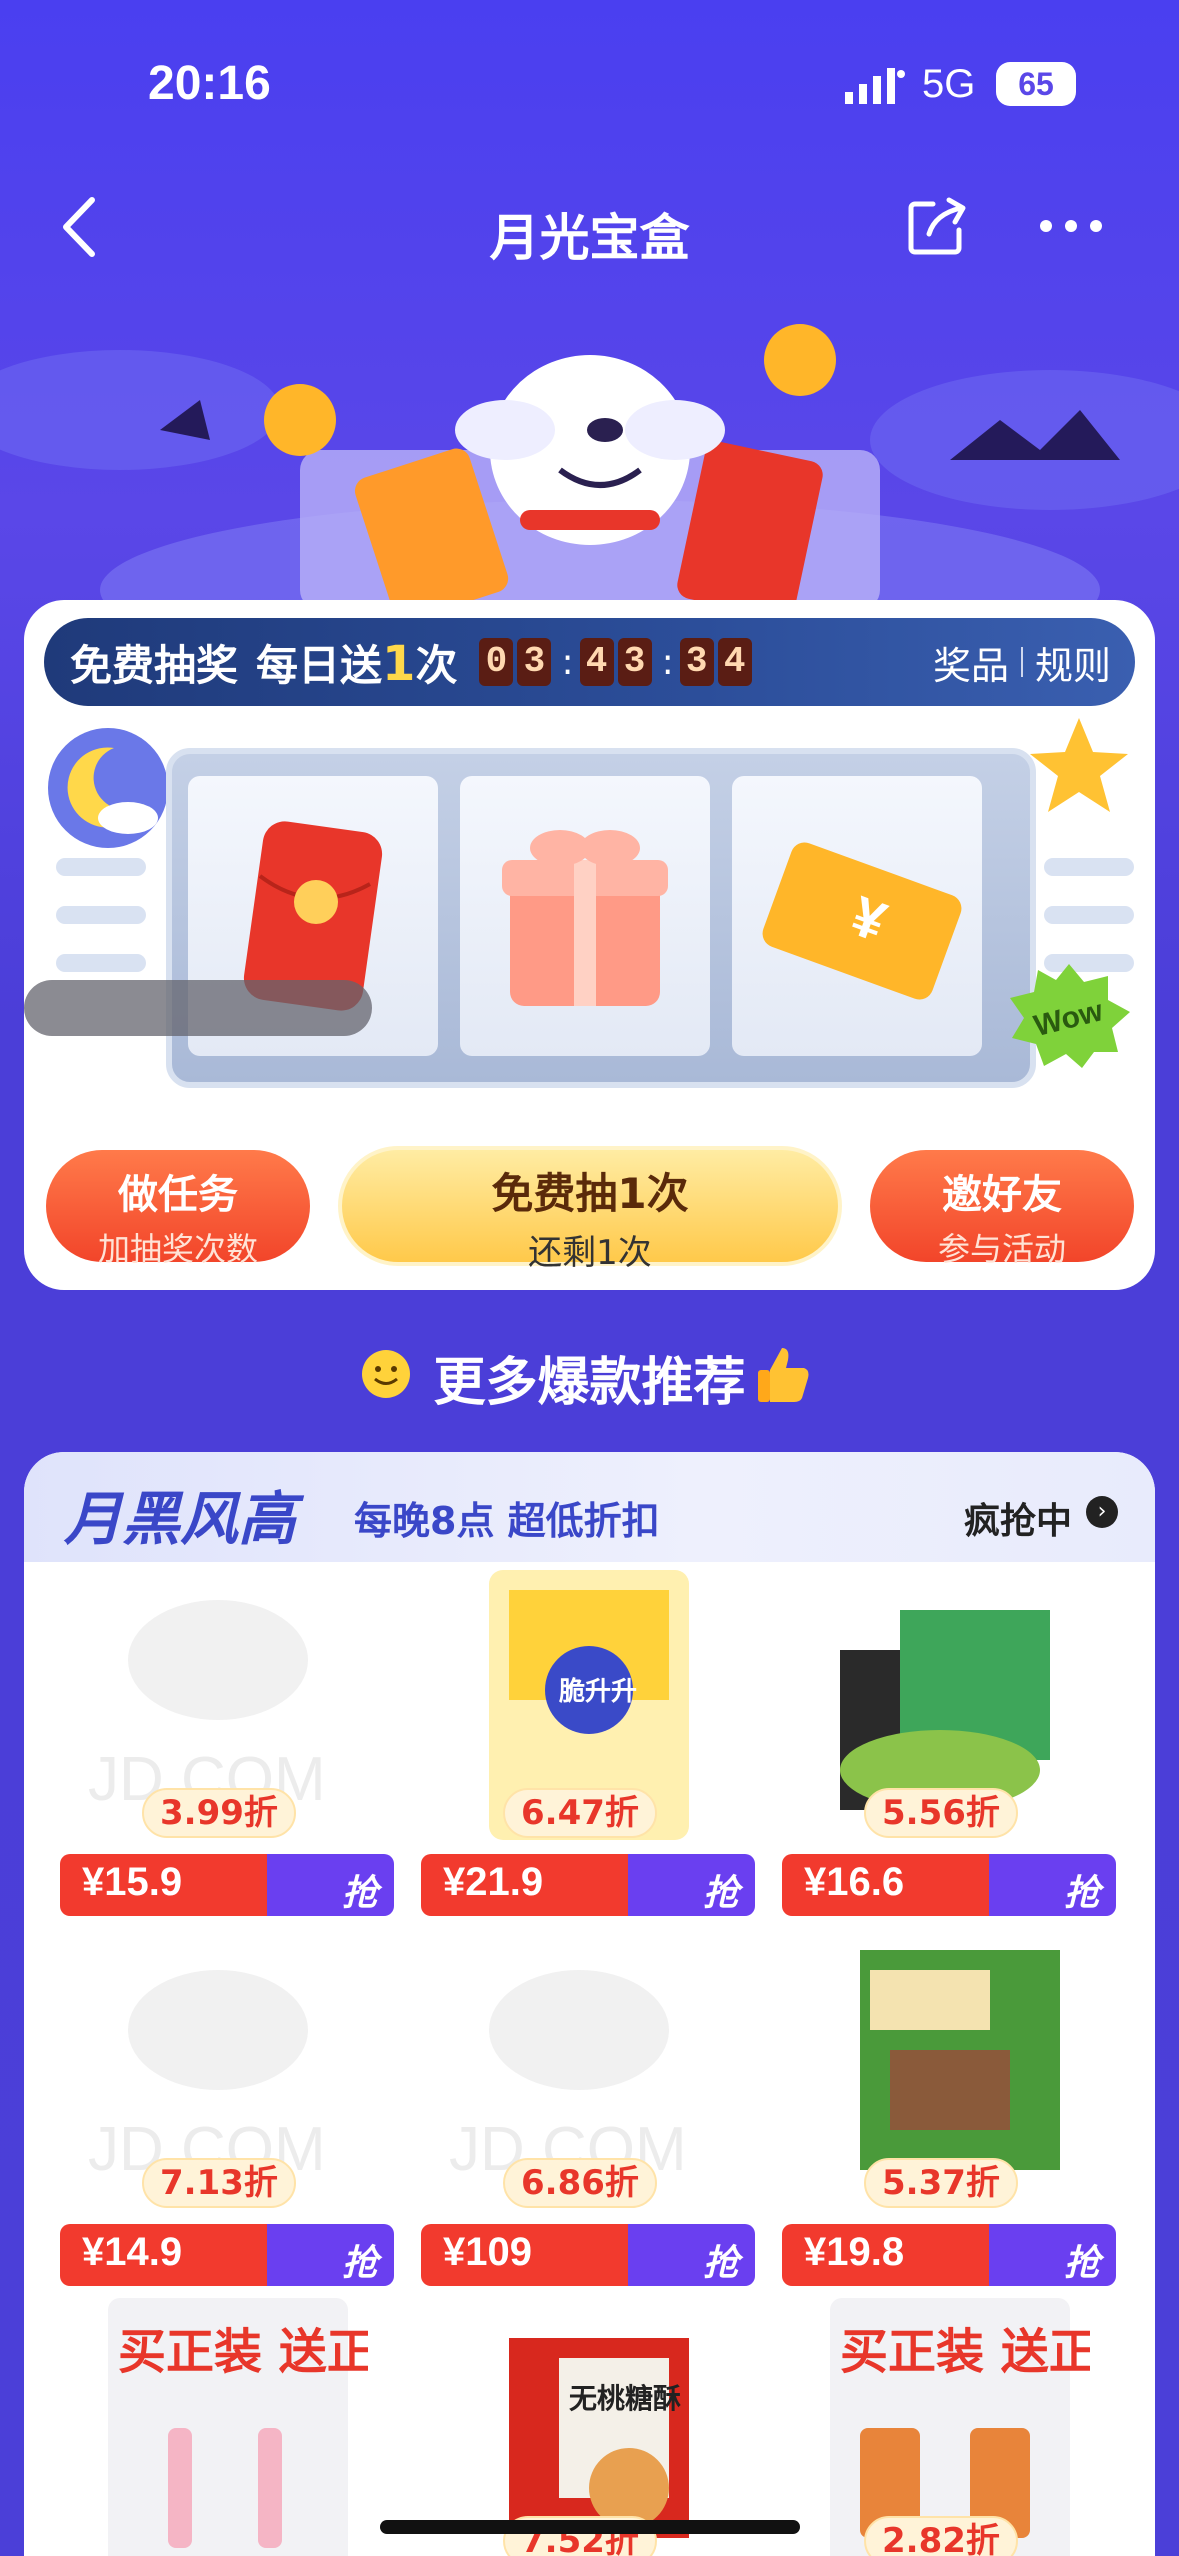 The width and height of the screenshot is (1179, 2556). I want to click on countdown-timer: 0 3 : 4 3 : 3 4, so click(617, 662).